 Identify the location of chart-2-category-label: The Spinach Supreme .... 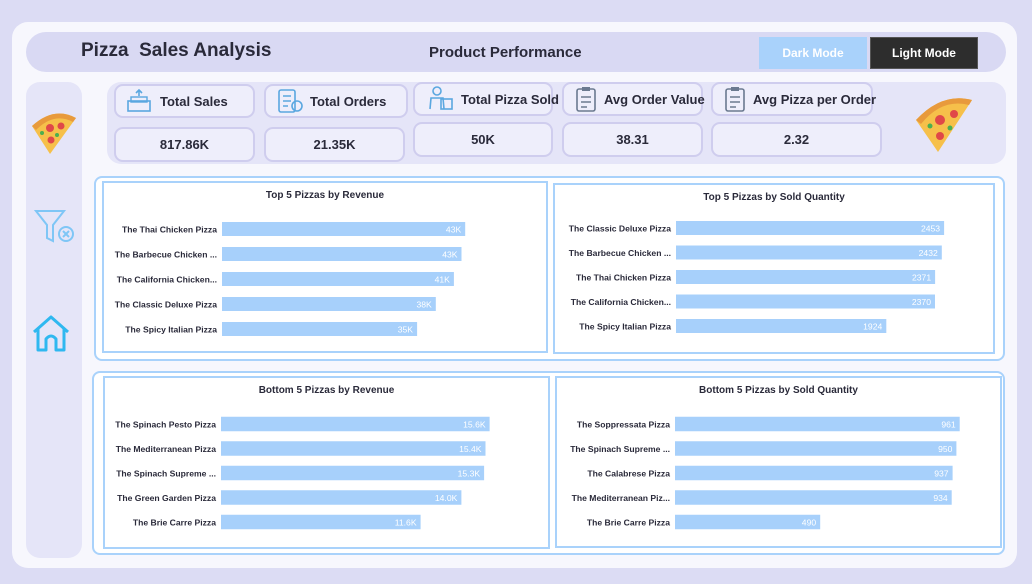
(166, 474).